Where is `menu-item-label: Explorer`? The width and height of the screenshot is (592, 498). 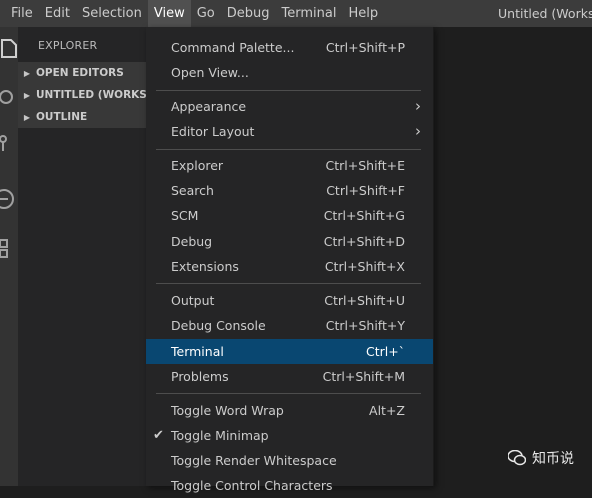 menu-item-label: Explorer is located at coordinates (197, 165).